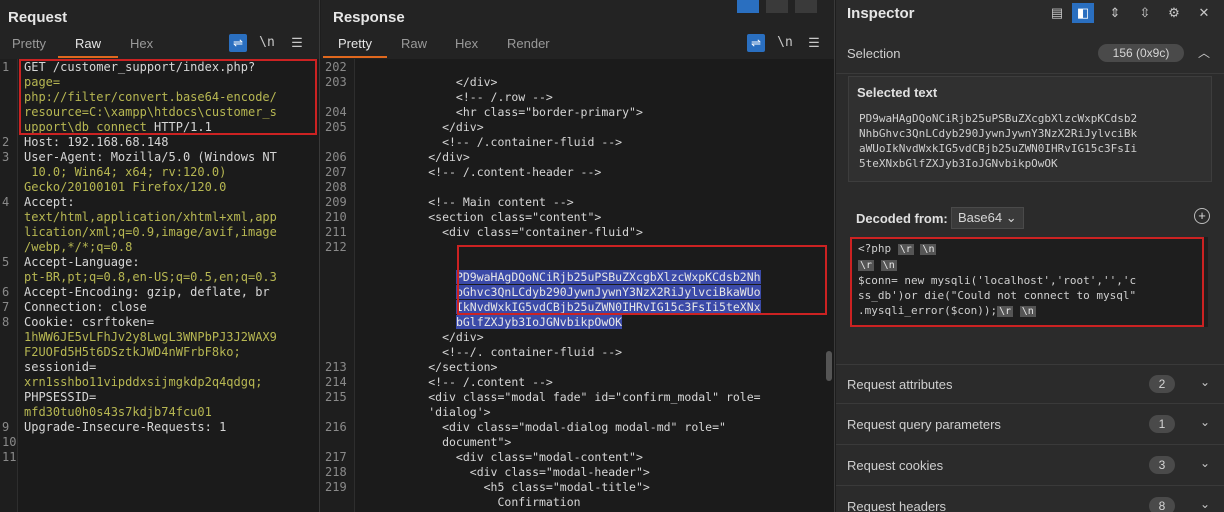 The height and width of the screenshot is (512, 1224). I want to click on highlight-box-request-line, so click(168, 97).